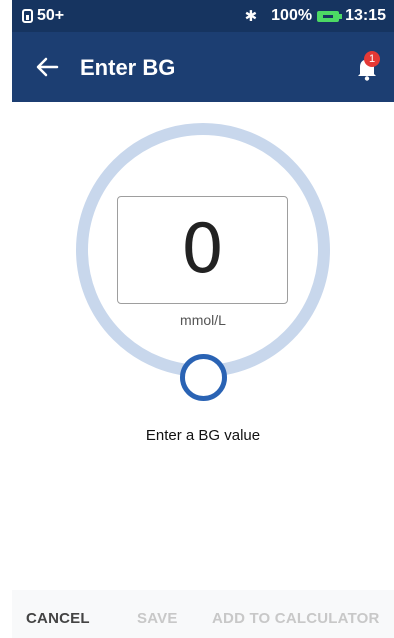 The image size is (394, 638). Describe the element at coordinates (203, 67) in the screenshot. I see `app-bar: Enter BG 1` at that location.